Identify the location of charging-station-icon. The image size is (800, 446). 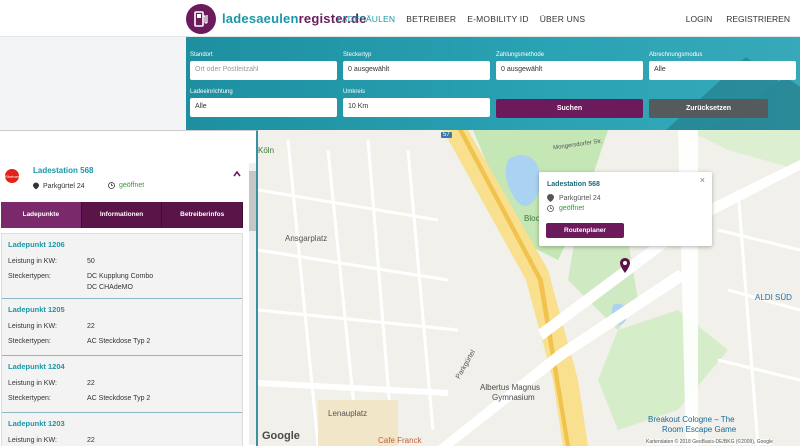
(201, 18).